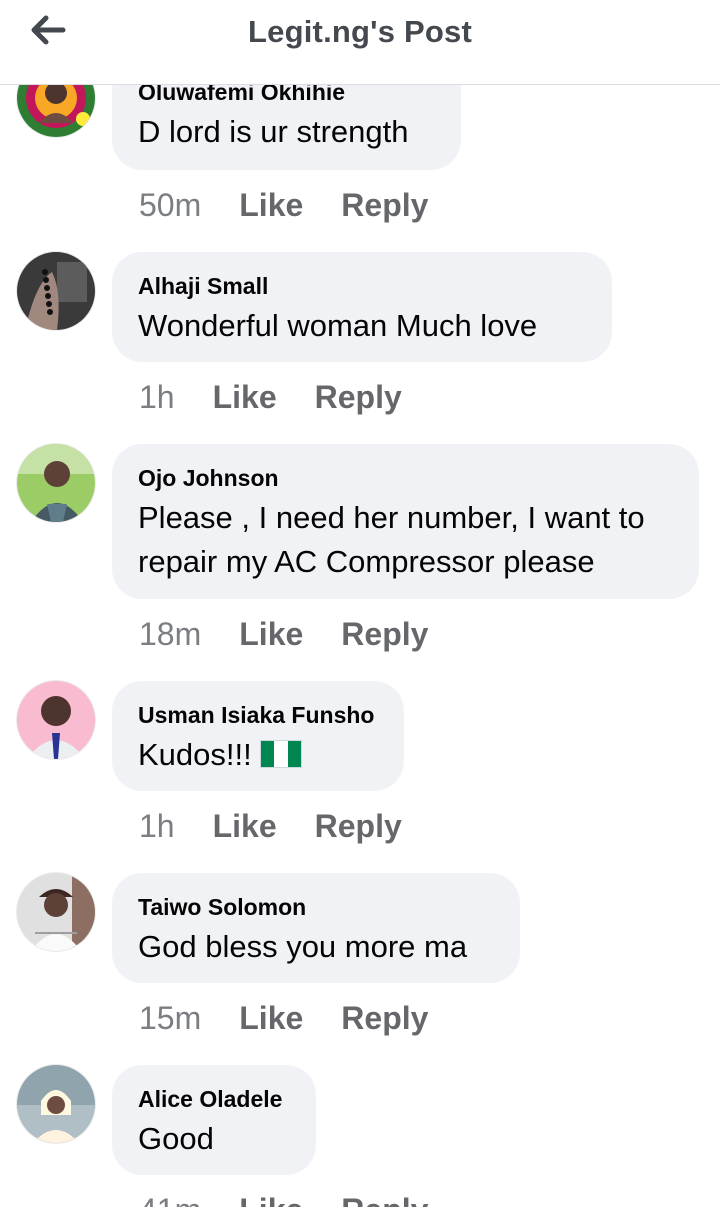 This screenshot has height=1207, width=720. Describe the element at coordinates (170, 1018) in the screenshot. I see `comment-timestamp: 15m` at that location.